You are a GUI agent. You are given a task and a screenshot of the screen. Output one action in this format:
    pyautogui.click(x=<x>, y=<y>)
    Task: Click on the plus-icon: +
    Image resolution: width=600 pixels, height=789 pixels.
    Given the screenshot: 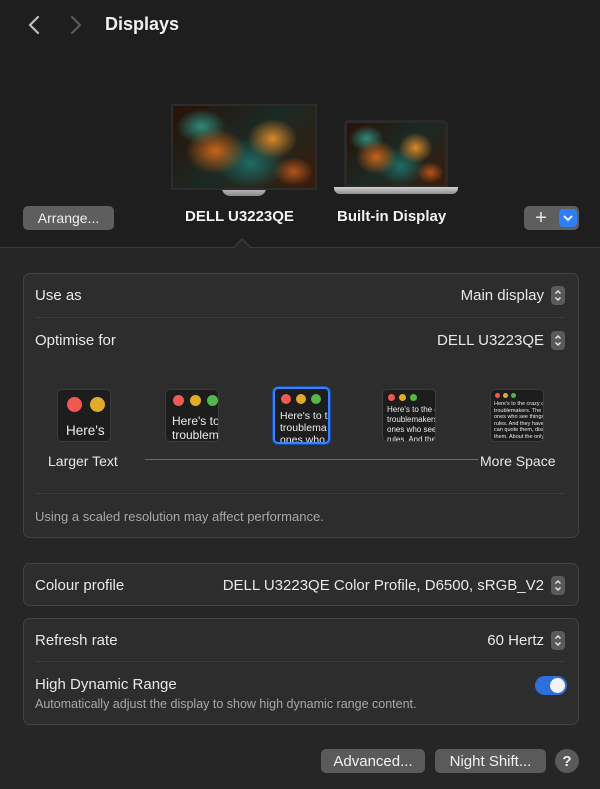 What is the action you would take?
    pyautogui.click(x=541, y=218)
    